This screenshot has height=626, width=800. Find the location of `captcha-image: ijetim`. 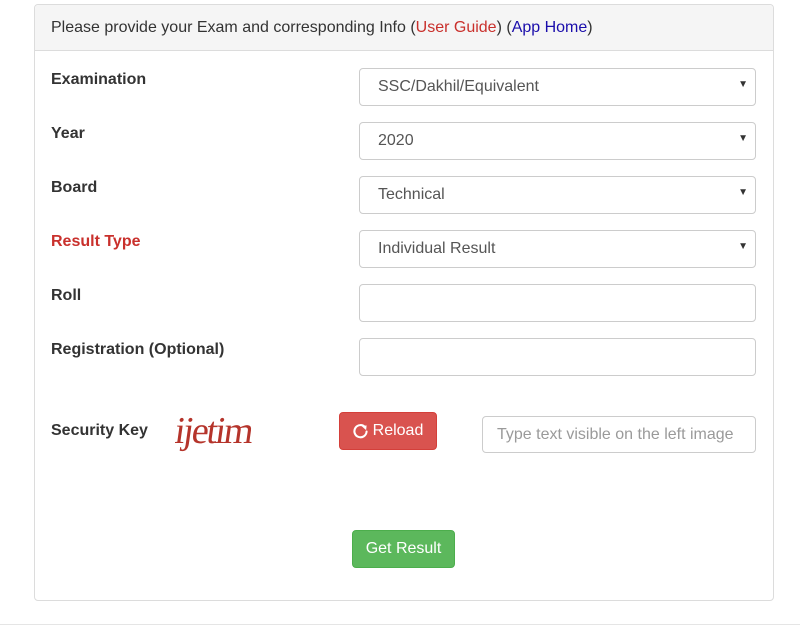

captcha-image: ijetim is located at coordinates (216, 431).